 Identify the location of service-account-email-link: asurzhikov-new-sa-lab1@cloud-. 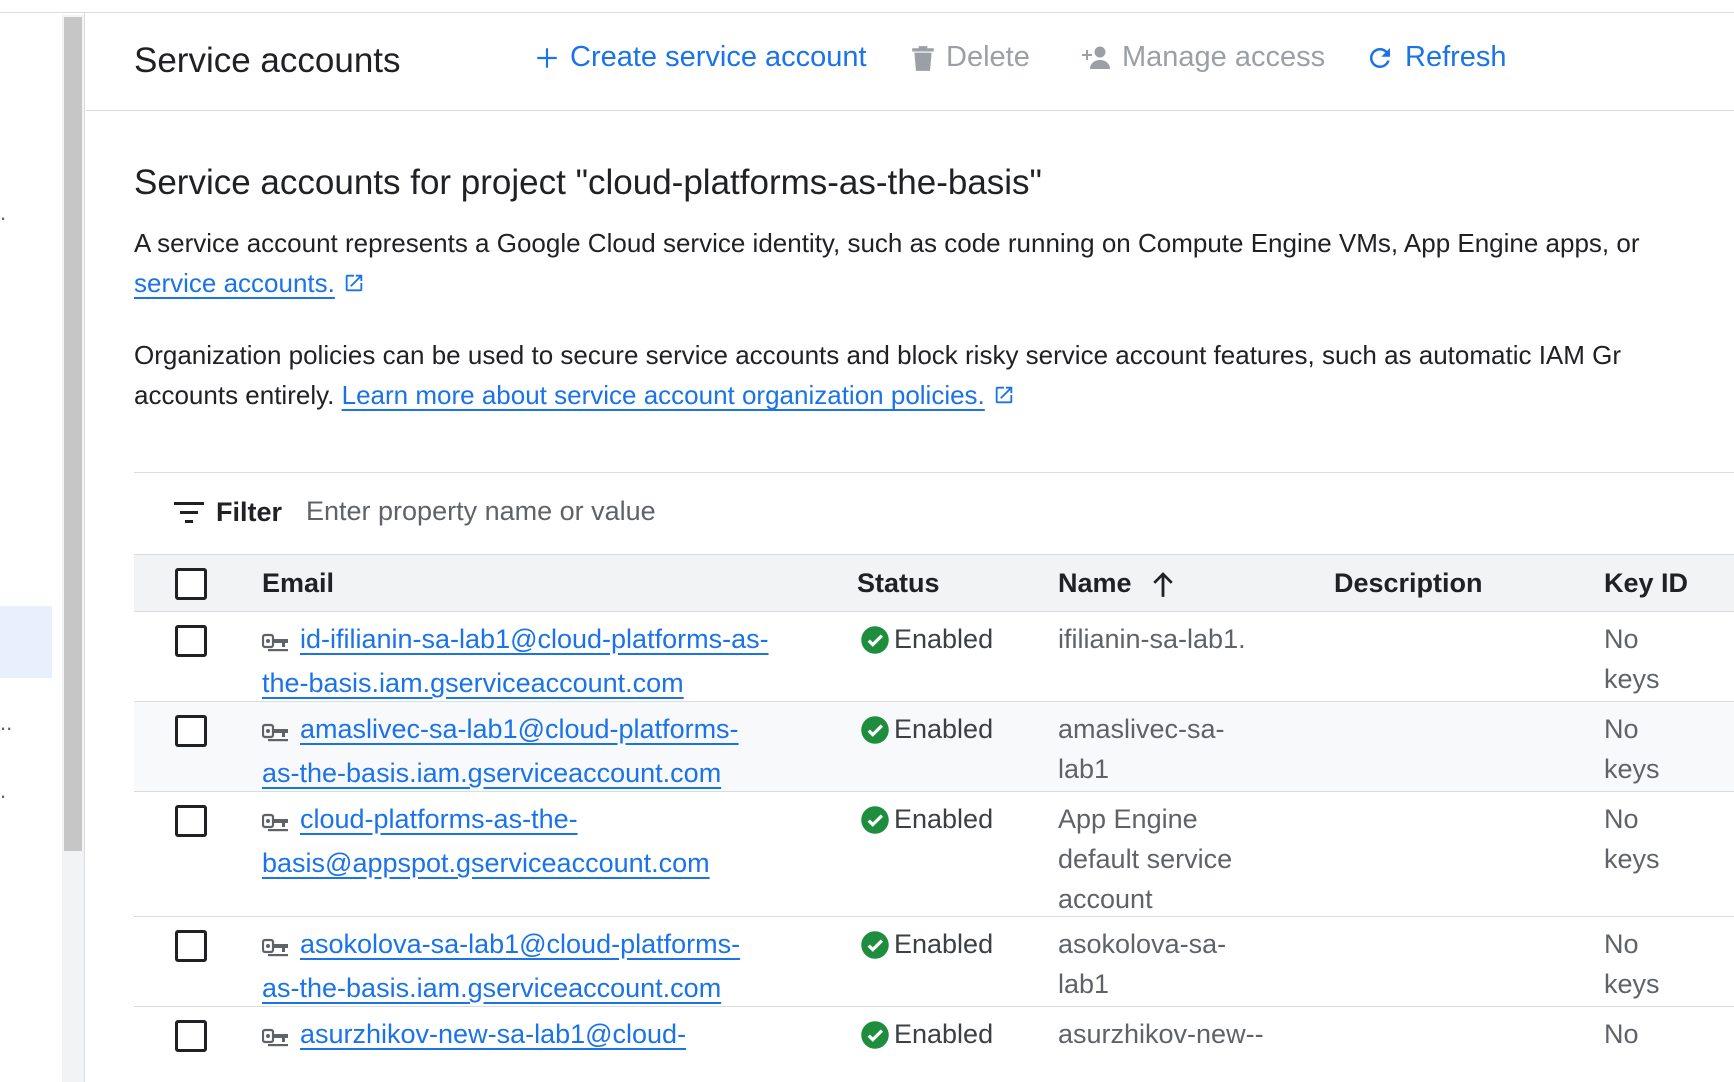
(493, 1034).